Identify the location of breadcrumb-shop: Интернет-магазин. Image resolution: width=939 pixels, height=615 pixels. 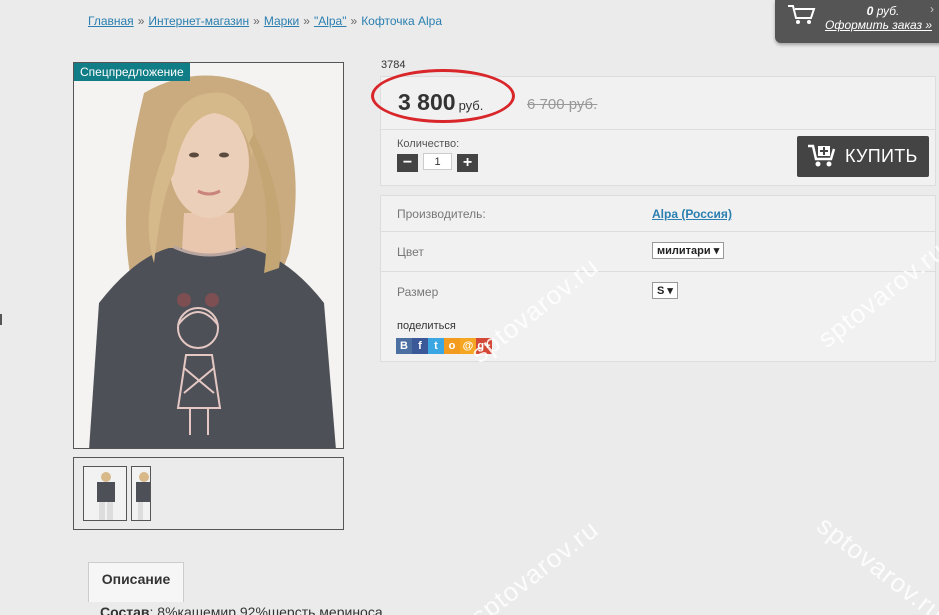
(198, 21).